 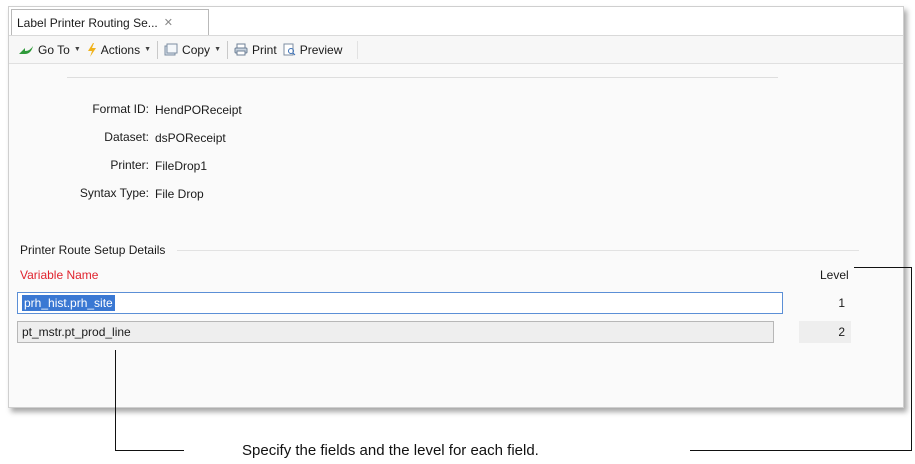 What do you see at coordinates (834, 275) in the screenshot?
I see `level-header: Level` at bounding box center [834, 275].